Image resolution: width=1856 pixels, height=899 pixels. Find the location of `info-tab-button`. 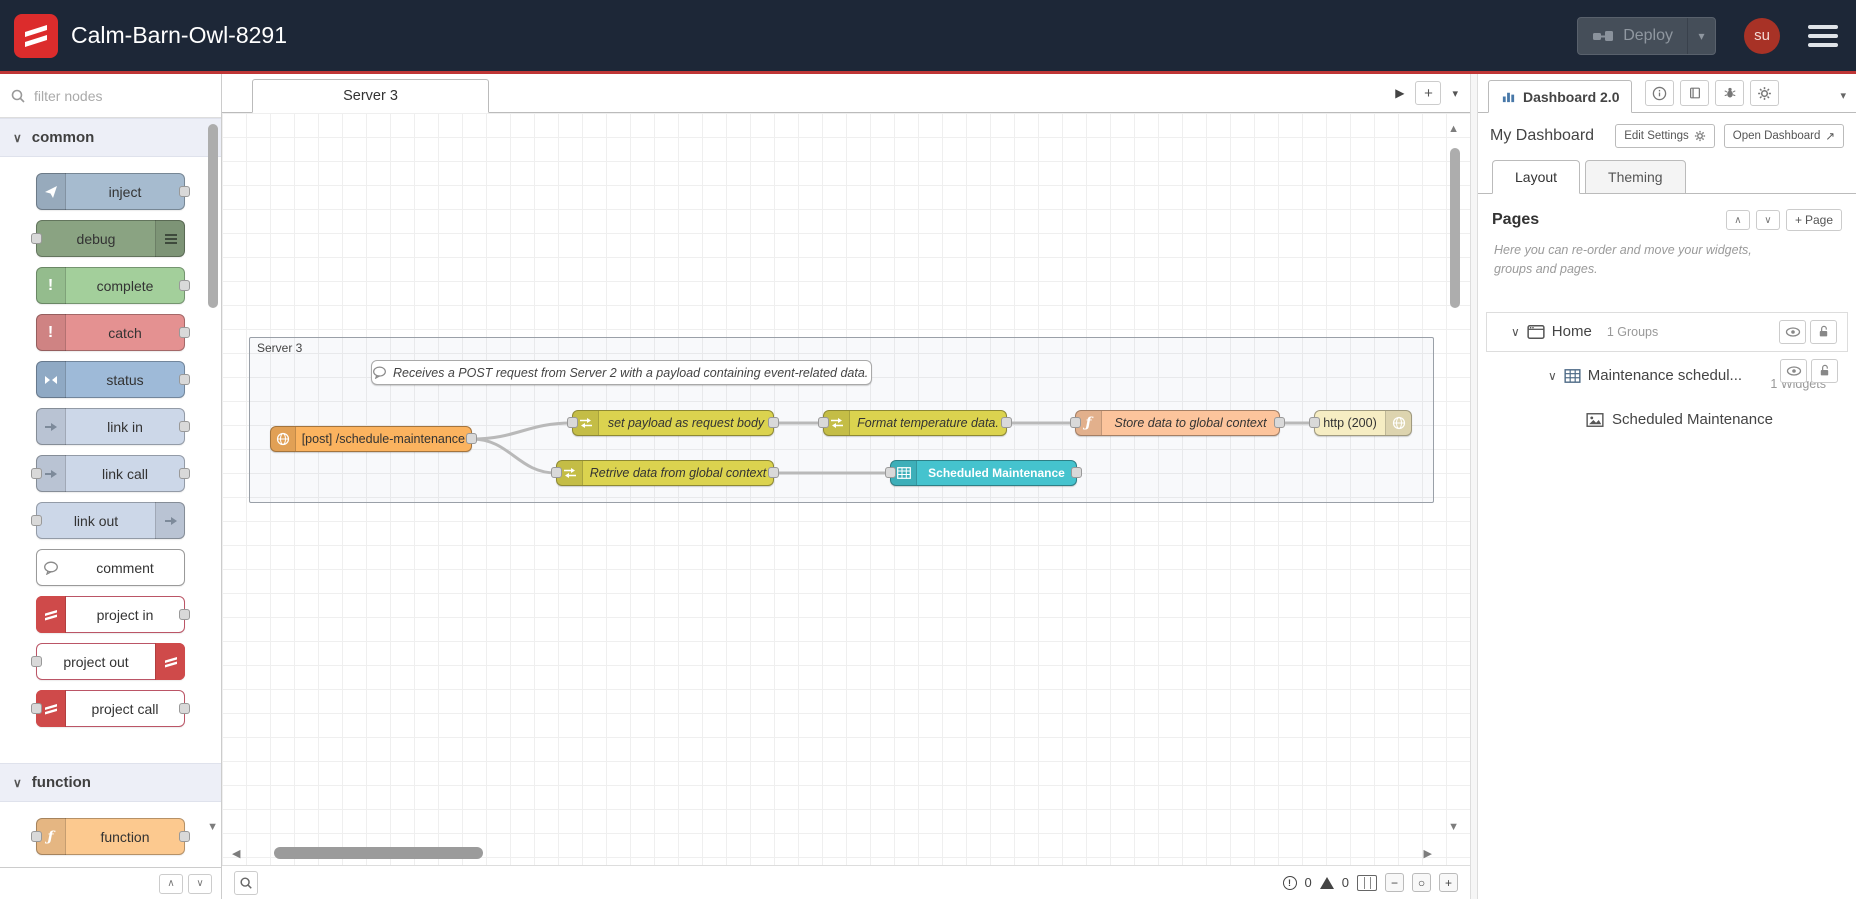

info-tab-button is located at coordinates (1660, 93).